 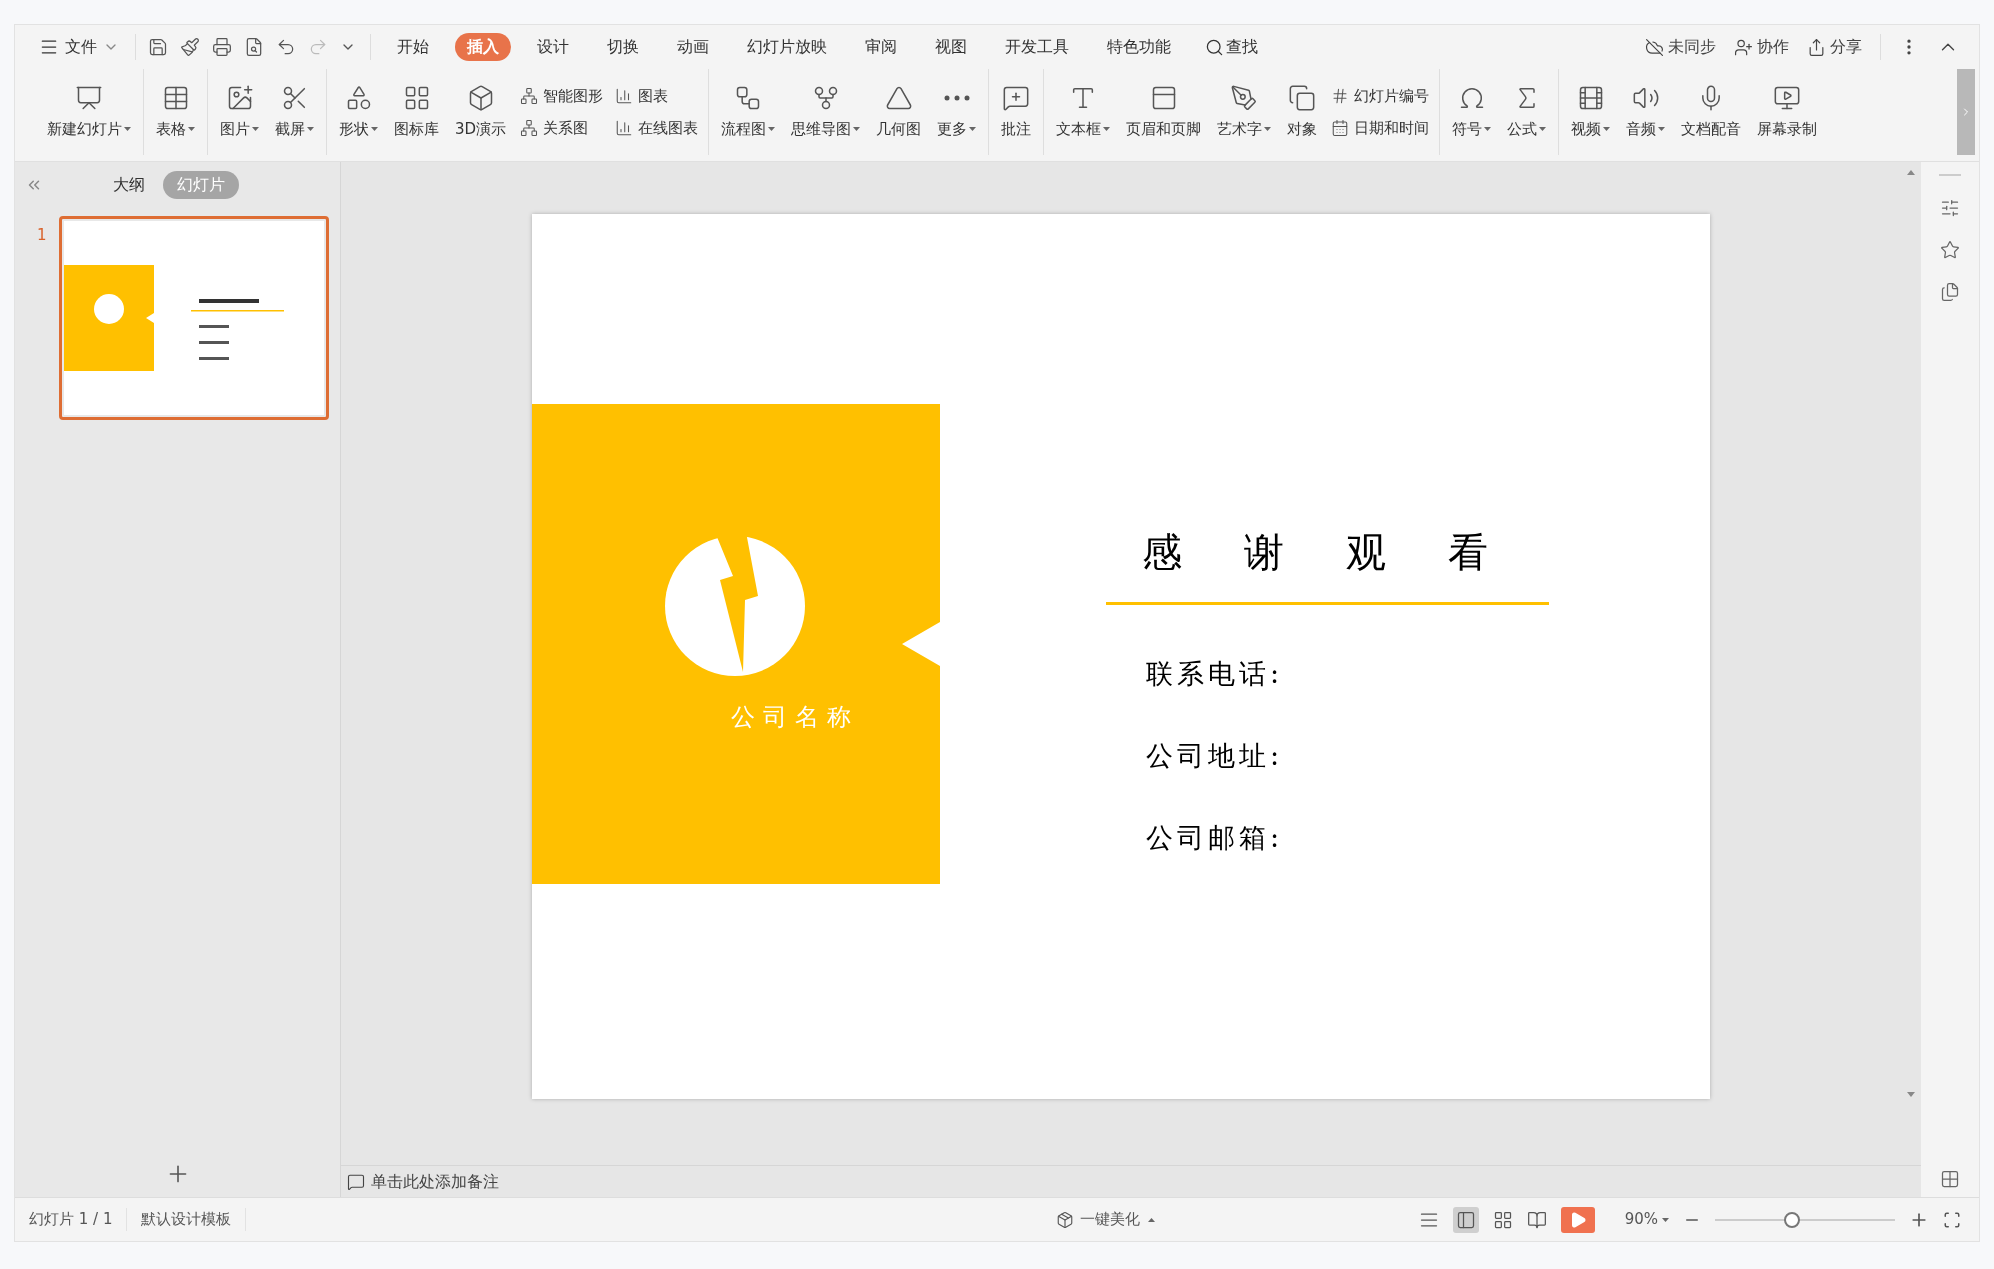 I want to click on notes-placeholder: 单击此处添加备注, so click(x=435, y=1181).